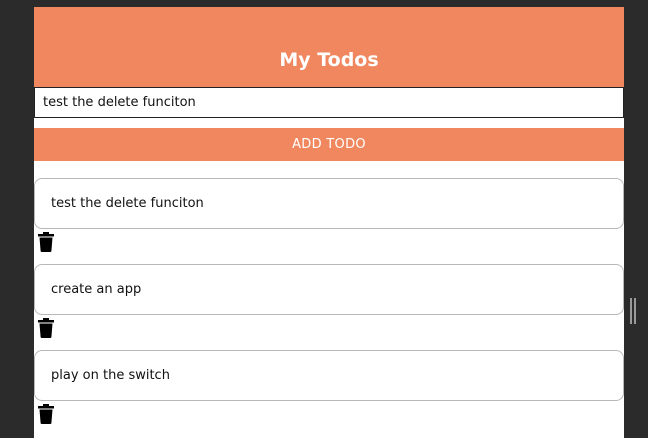 The image size is (648, 438). I want to click on resize-handle, so click(633, 311).